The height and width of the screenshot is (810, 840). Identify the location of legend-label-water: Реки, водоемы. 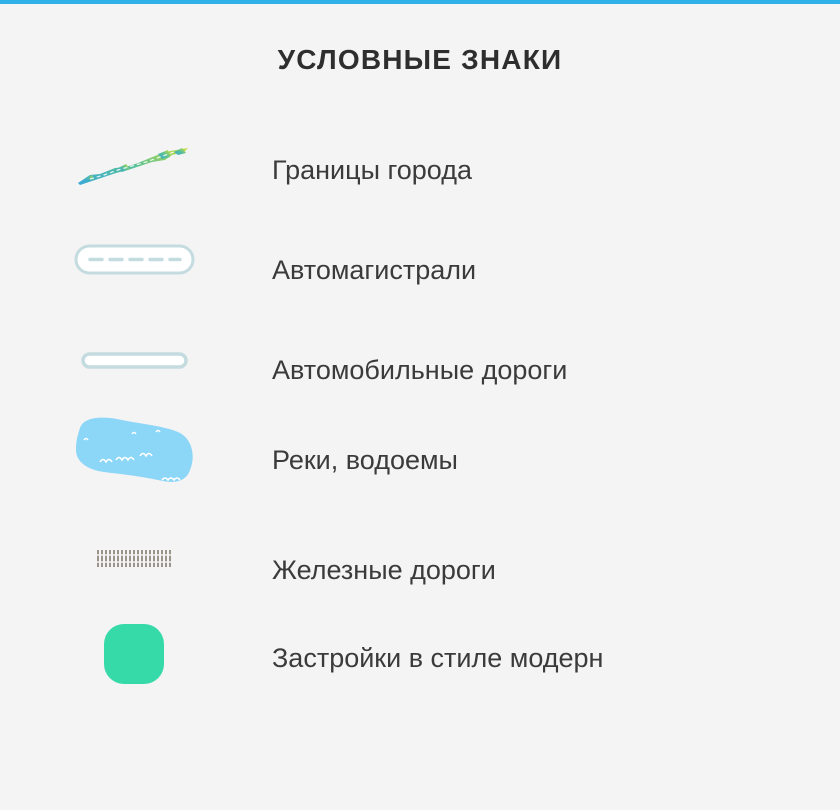
(365, 460).